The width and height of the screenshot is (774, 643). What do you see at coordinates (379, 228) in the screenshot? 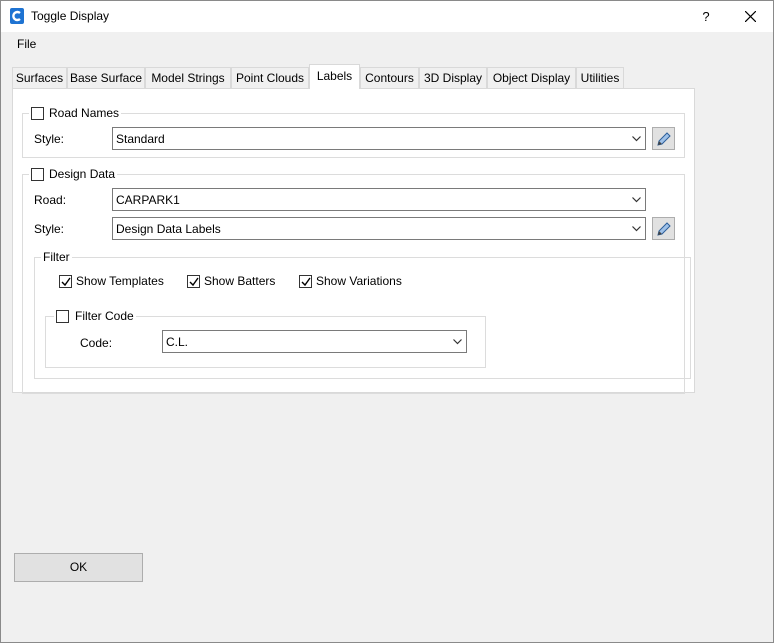
I see `design-data-style-select: Design Data Labels` at bounding box center [379, 228].